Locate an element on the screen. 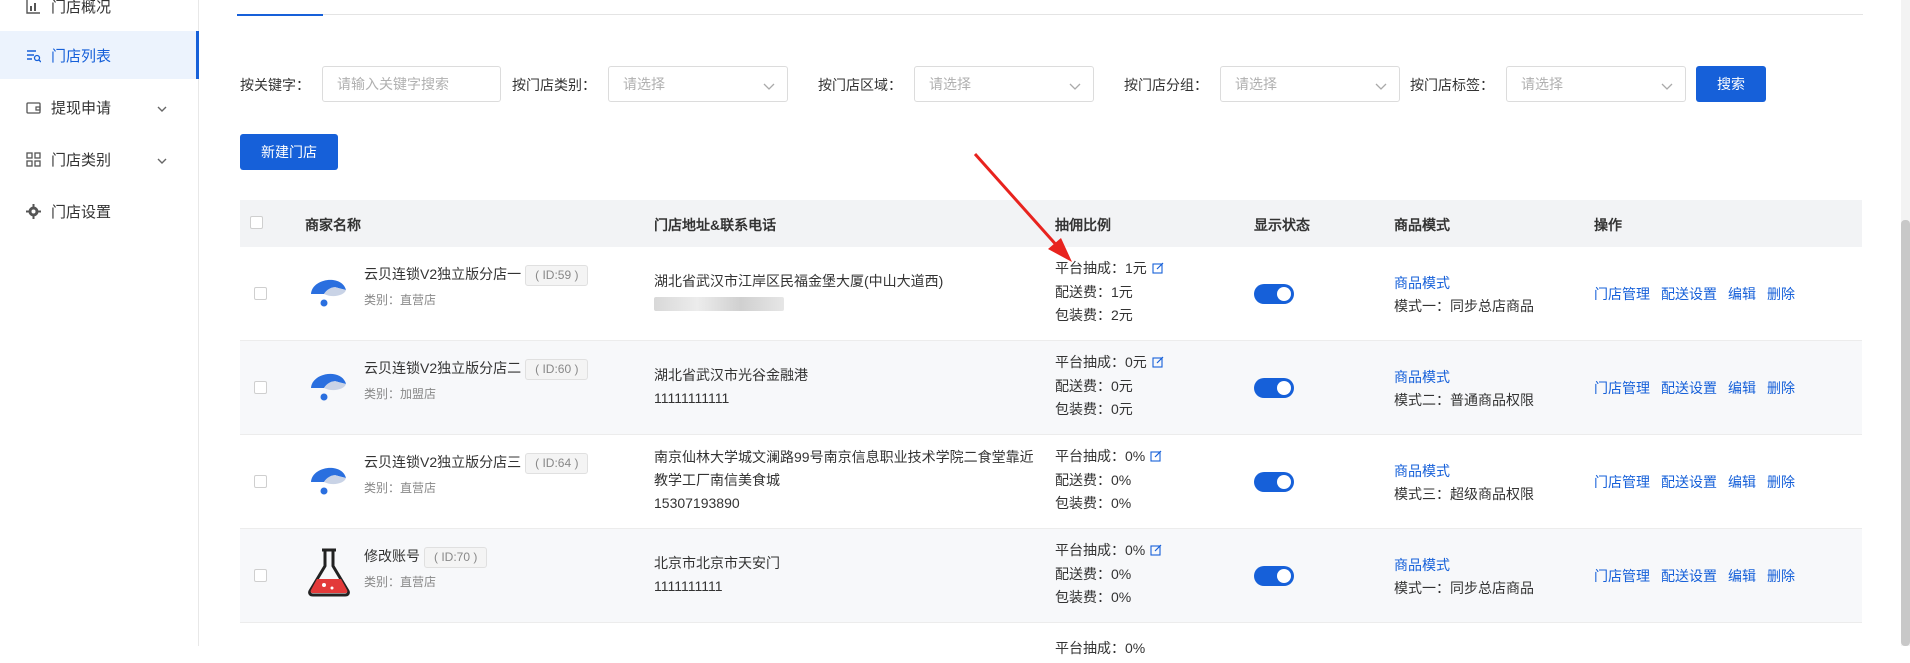 Image resolution: width=1910 pixels, height=663 pixels. store-name: 修改账号 is located at coordinates (392, 556).